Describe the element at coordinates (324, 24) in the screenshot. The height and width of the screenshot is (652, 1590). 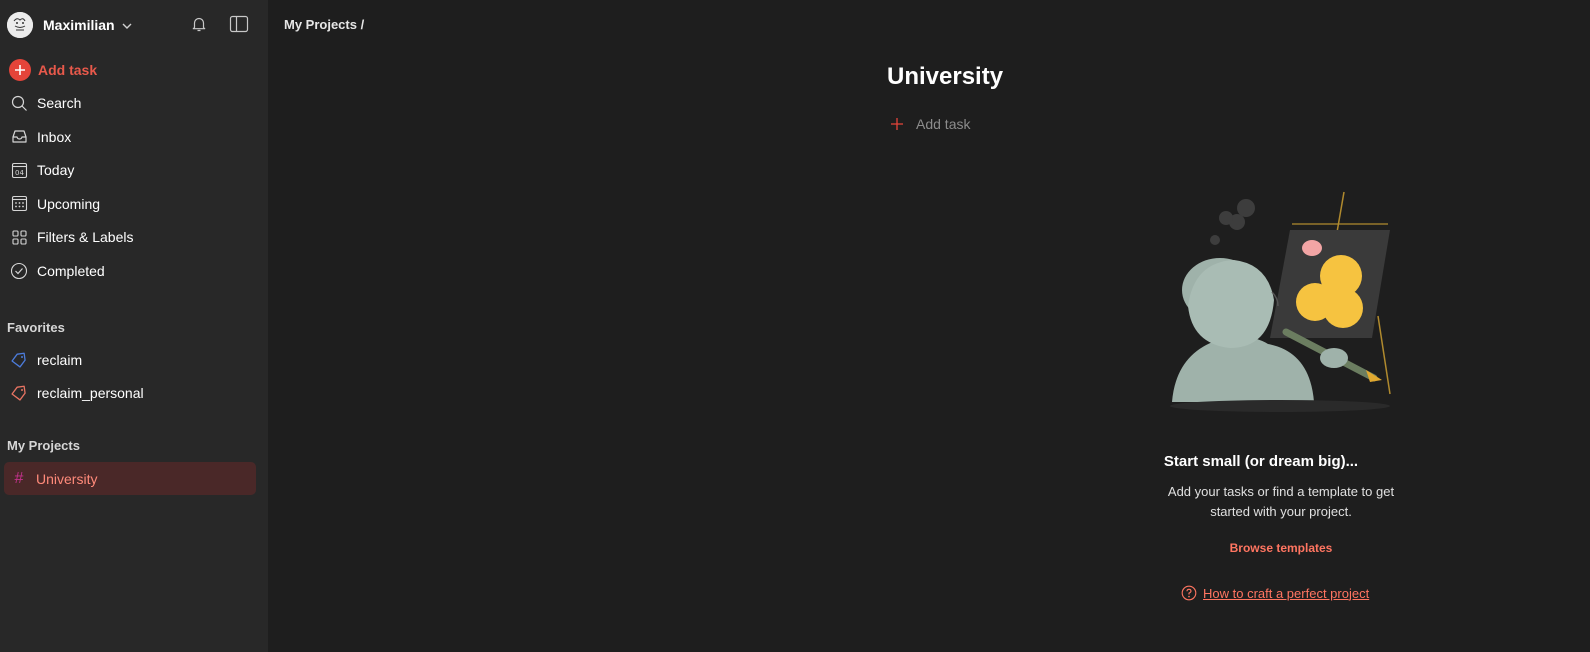
I see `breadcrumb: My Projects /` at that location.